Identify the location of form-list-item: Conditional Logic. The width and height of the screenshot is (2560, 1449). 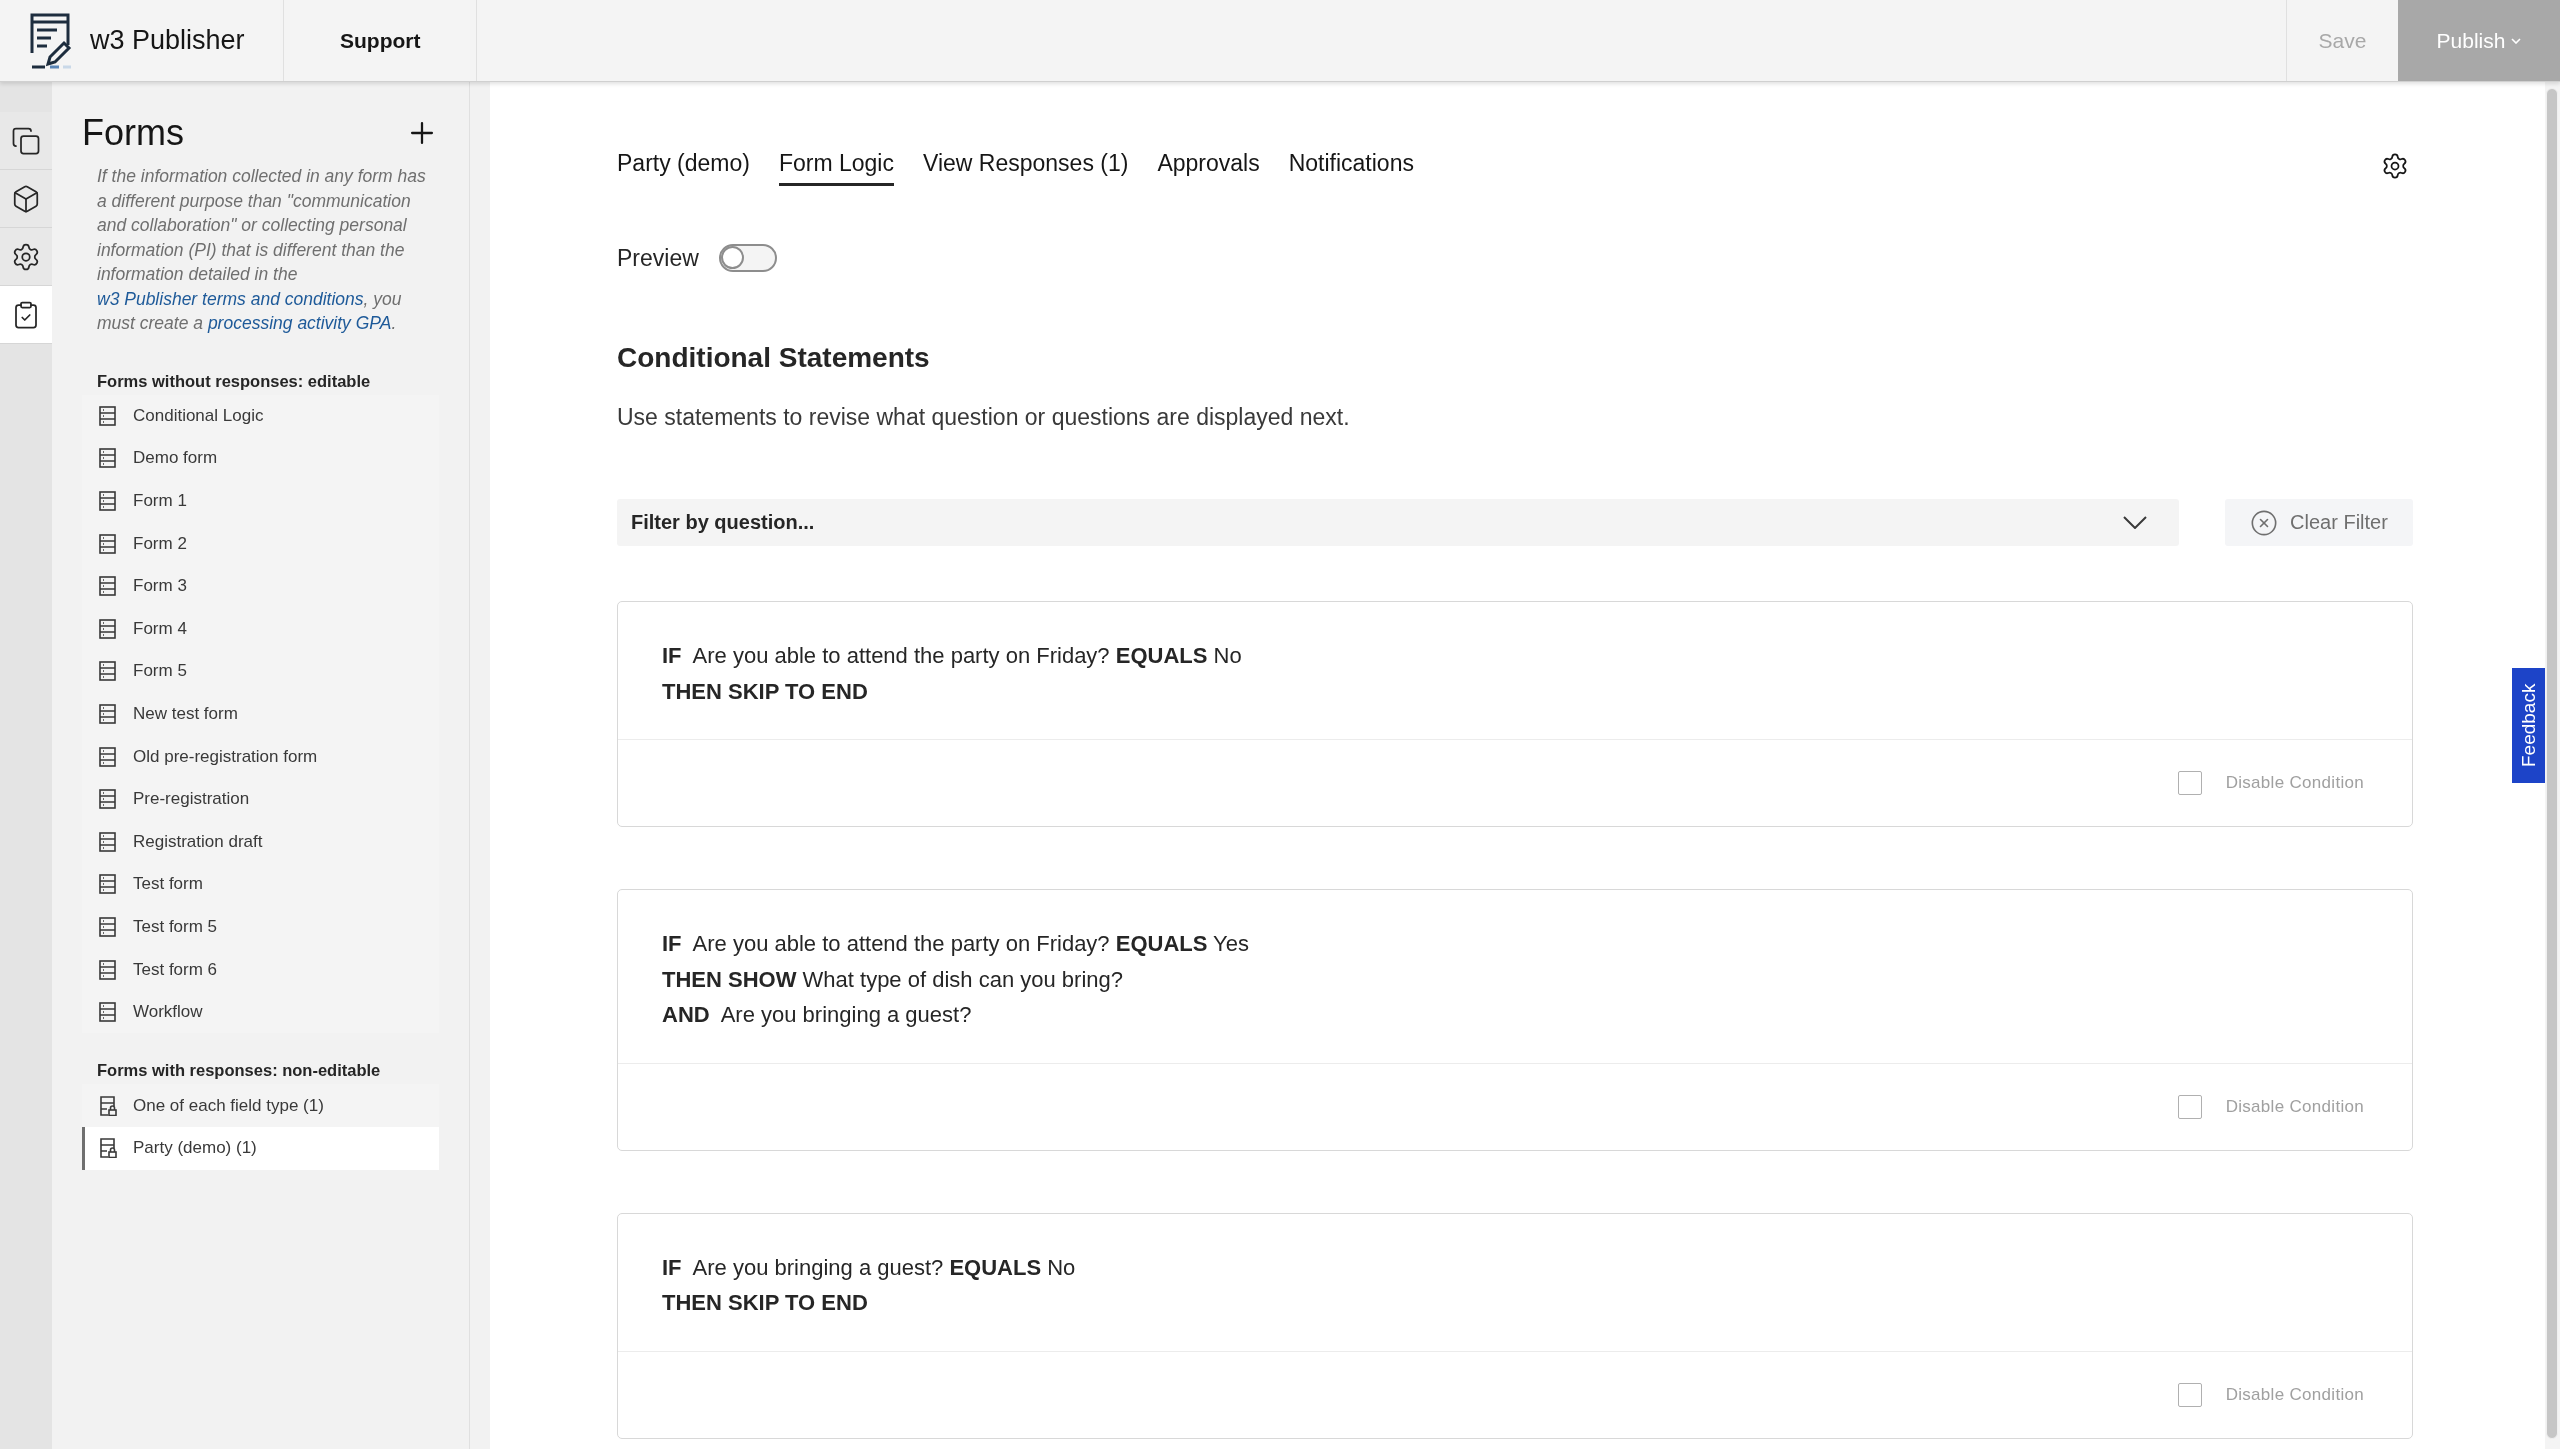
(260, 416).